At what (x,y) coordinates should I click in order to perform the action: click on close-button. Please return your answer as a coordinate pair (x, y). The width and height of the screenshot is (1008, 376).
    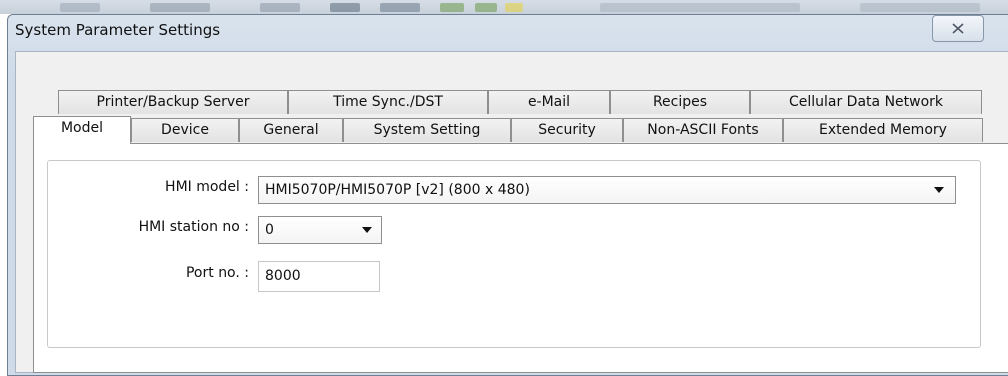
    Looking at the image, I should click on (958, 28).